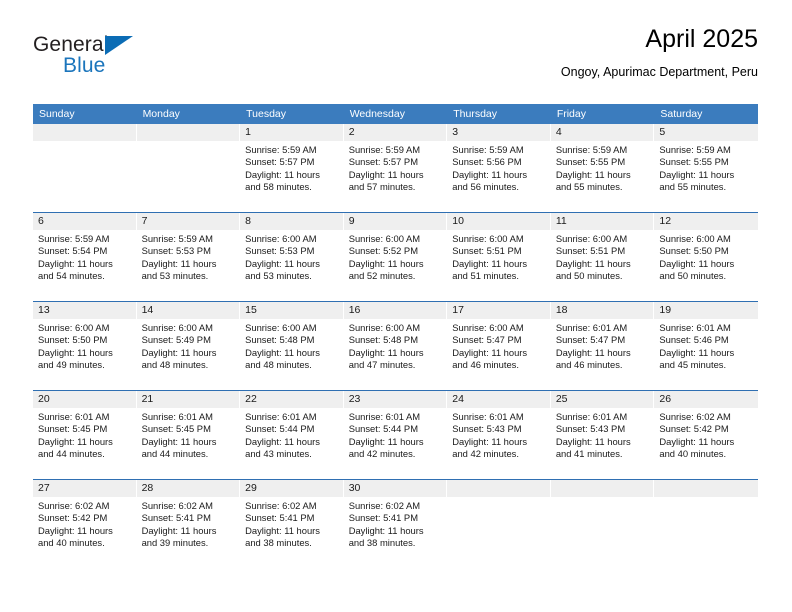 The width and height of the screenshot is (792, 612). Describe the element at coordinates (693, 365) in the screenshot. I see `daylight-text-line2: and 45 minutes.` at that location.